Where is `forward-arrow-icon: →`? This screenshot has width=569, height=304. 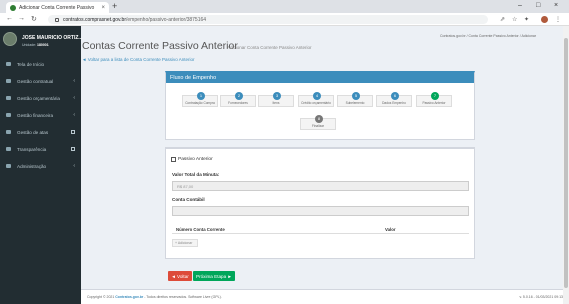 forward-arrow-icon: → is located at coordinates (21, 18).